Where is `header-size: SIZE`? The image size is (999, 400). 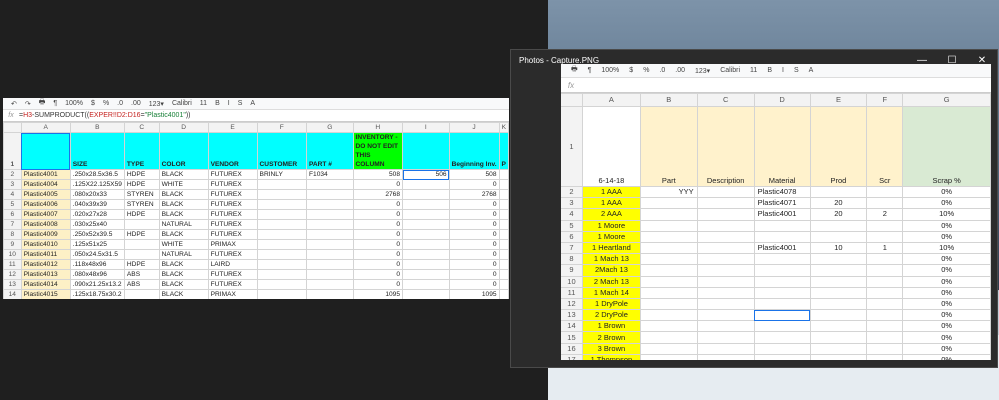 header-size: SIZE is located at coordinates (97, 151).